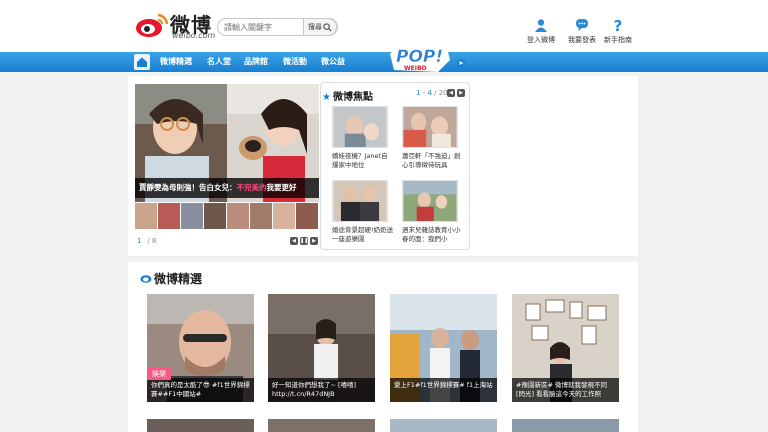 The height and width of the screenshot is (432, 768). I want to click on nav-item-featured: 微博精選, so click(176, 62).